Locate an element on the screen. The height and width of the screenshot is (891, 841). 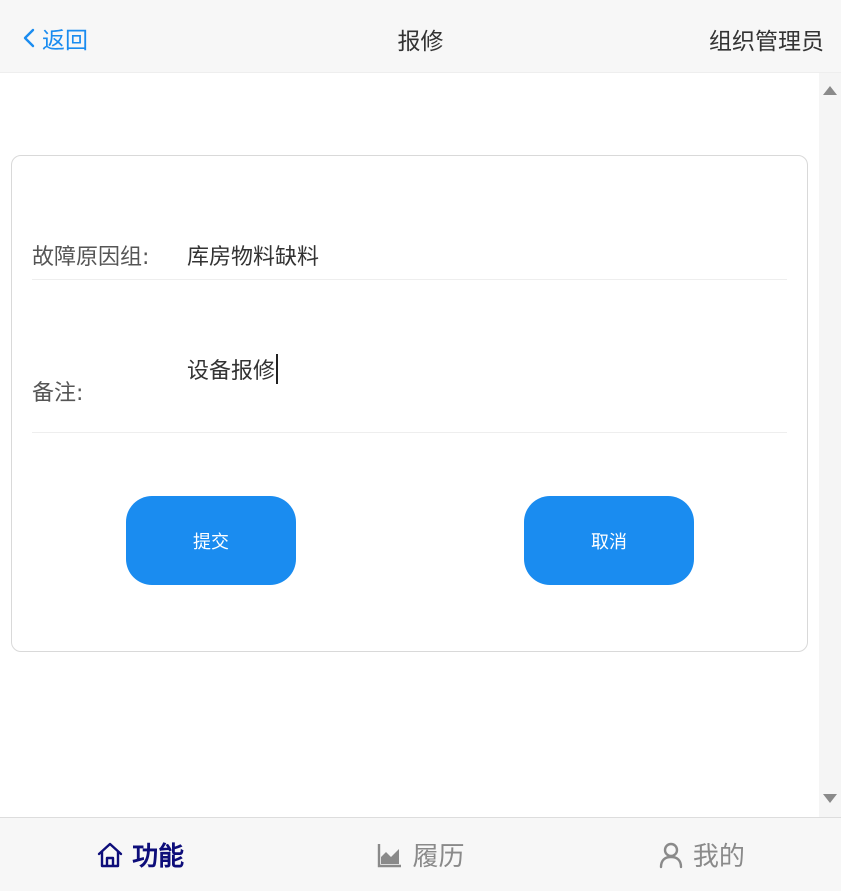
submit-button: 提交 is located at coordinates (211, 540).